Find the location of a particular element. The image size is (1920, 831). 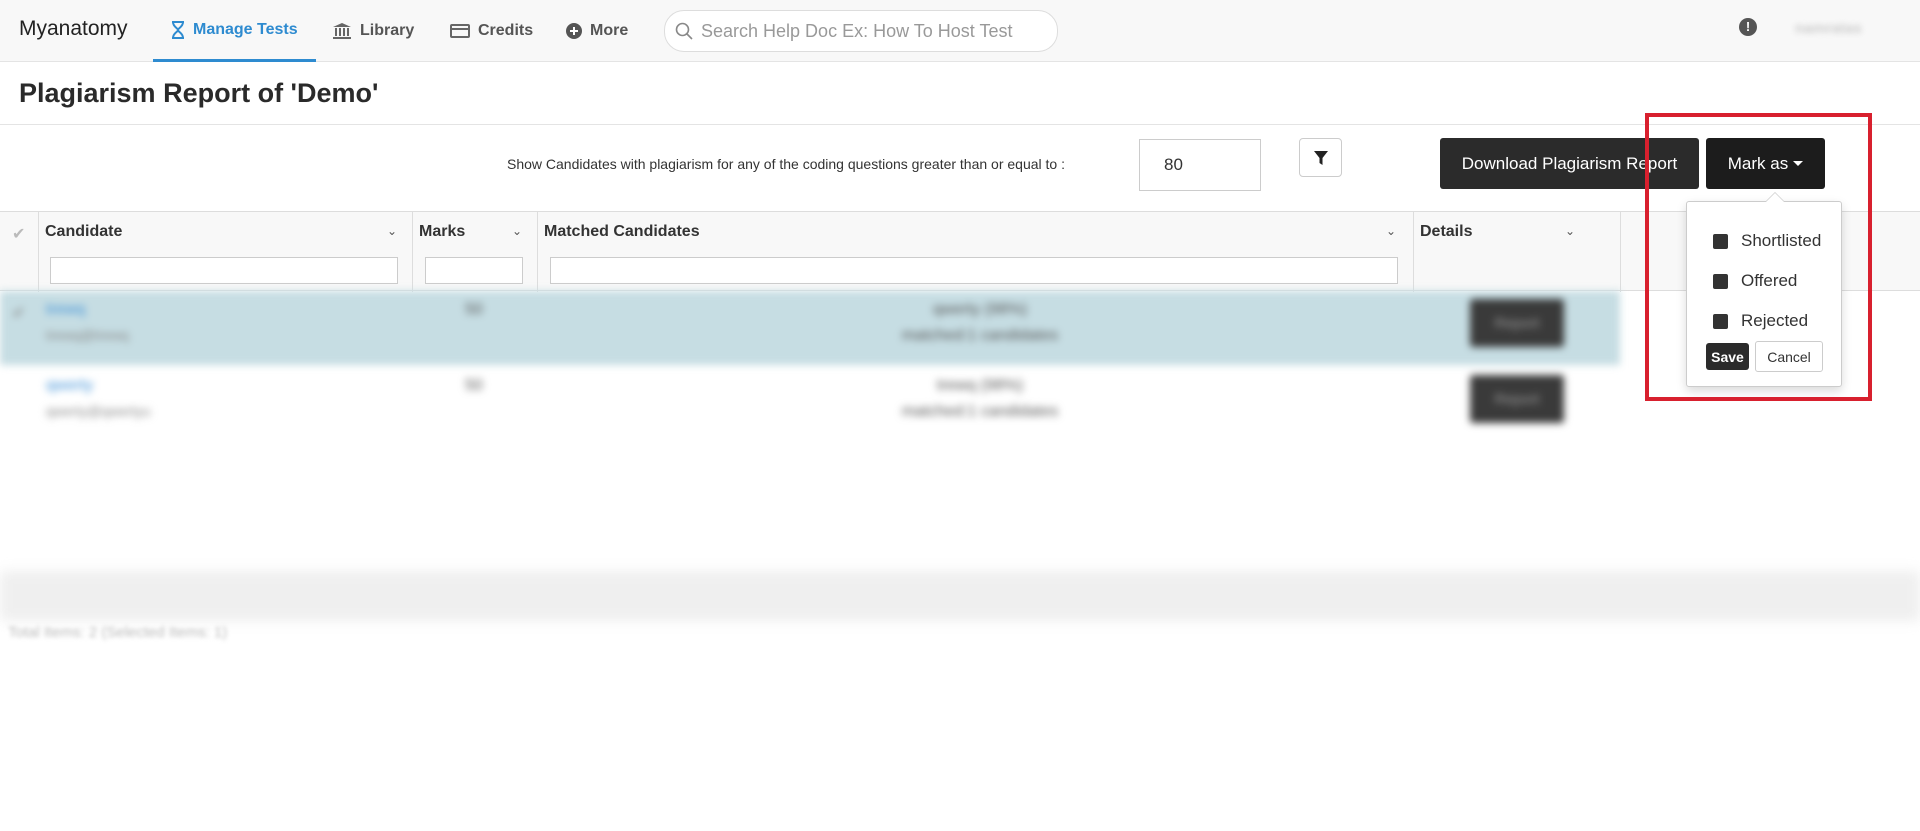

column-marks-label: Marks is located at coordinates (442, 231).